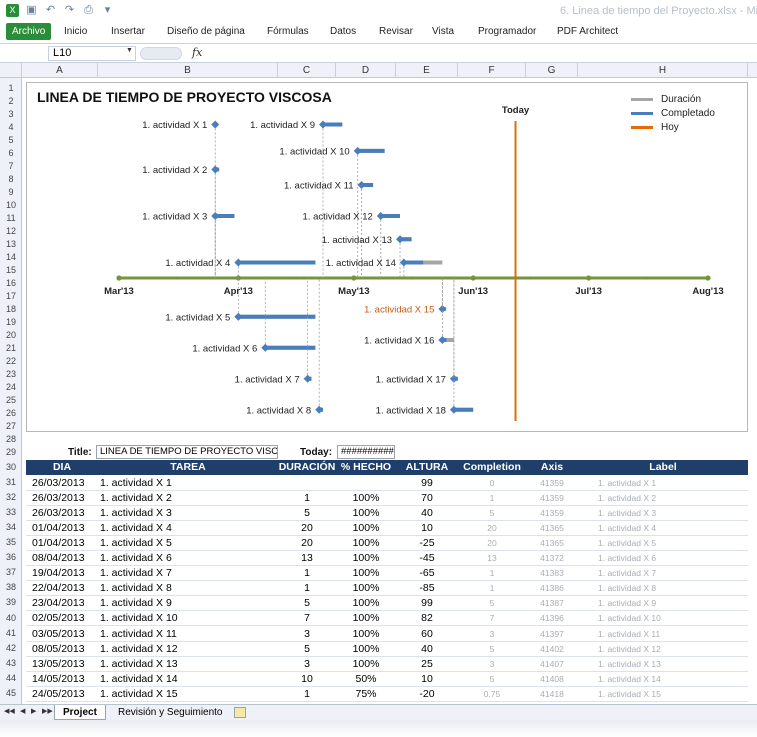  What do you see at coordinates (677, 694) in the screenshot?
I see `cell-label: 1. actividad X 15` at bounding box center [677, 694].